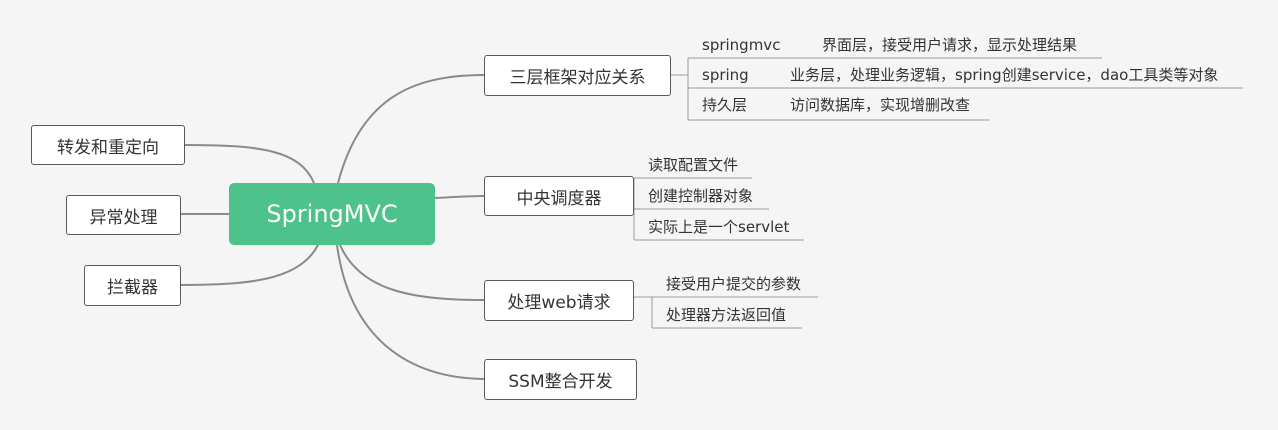 The image size is (1278, 430). What do you see at coordinates (725, 105) in the screenshot?
I see `leaf-label: 持久层` at bounding box center [725, 105].